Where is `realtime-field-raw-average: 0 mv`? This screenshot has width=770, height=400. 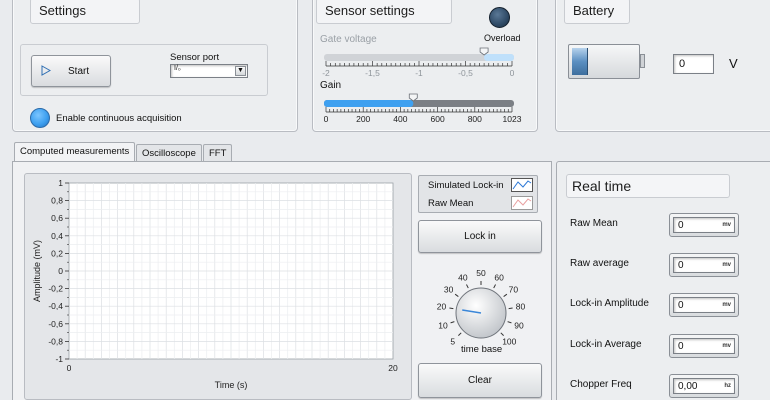
realtime-field-raw-average: 0 mv is located at coordinates (704, 265).